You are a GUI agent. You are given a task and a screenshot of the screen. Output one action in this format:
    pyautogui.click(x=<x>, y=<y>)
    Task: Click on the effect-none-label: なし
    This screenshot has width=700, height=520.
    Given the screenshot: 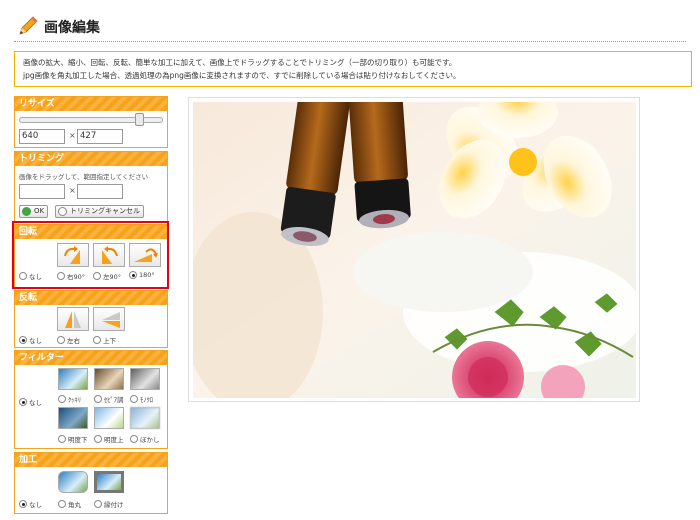 What is the action you would take?
    pyautogui.click(x=35, y=505)
    